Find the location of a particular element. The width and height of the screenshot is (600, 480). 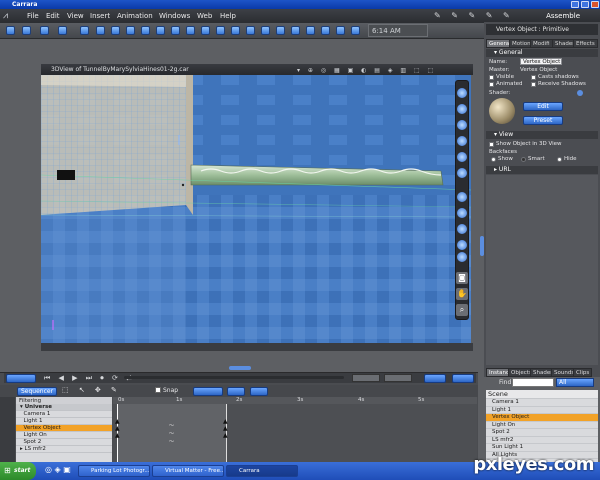

group-tool-icon is located at coordinates (295, 30).